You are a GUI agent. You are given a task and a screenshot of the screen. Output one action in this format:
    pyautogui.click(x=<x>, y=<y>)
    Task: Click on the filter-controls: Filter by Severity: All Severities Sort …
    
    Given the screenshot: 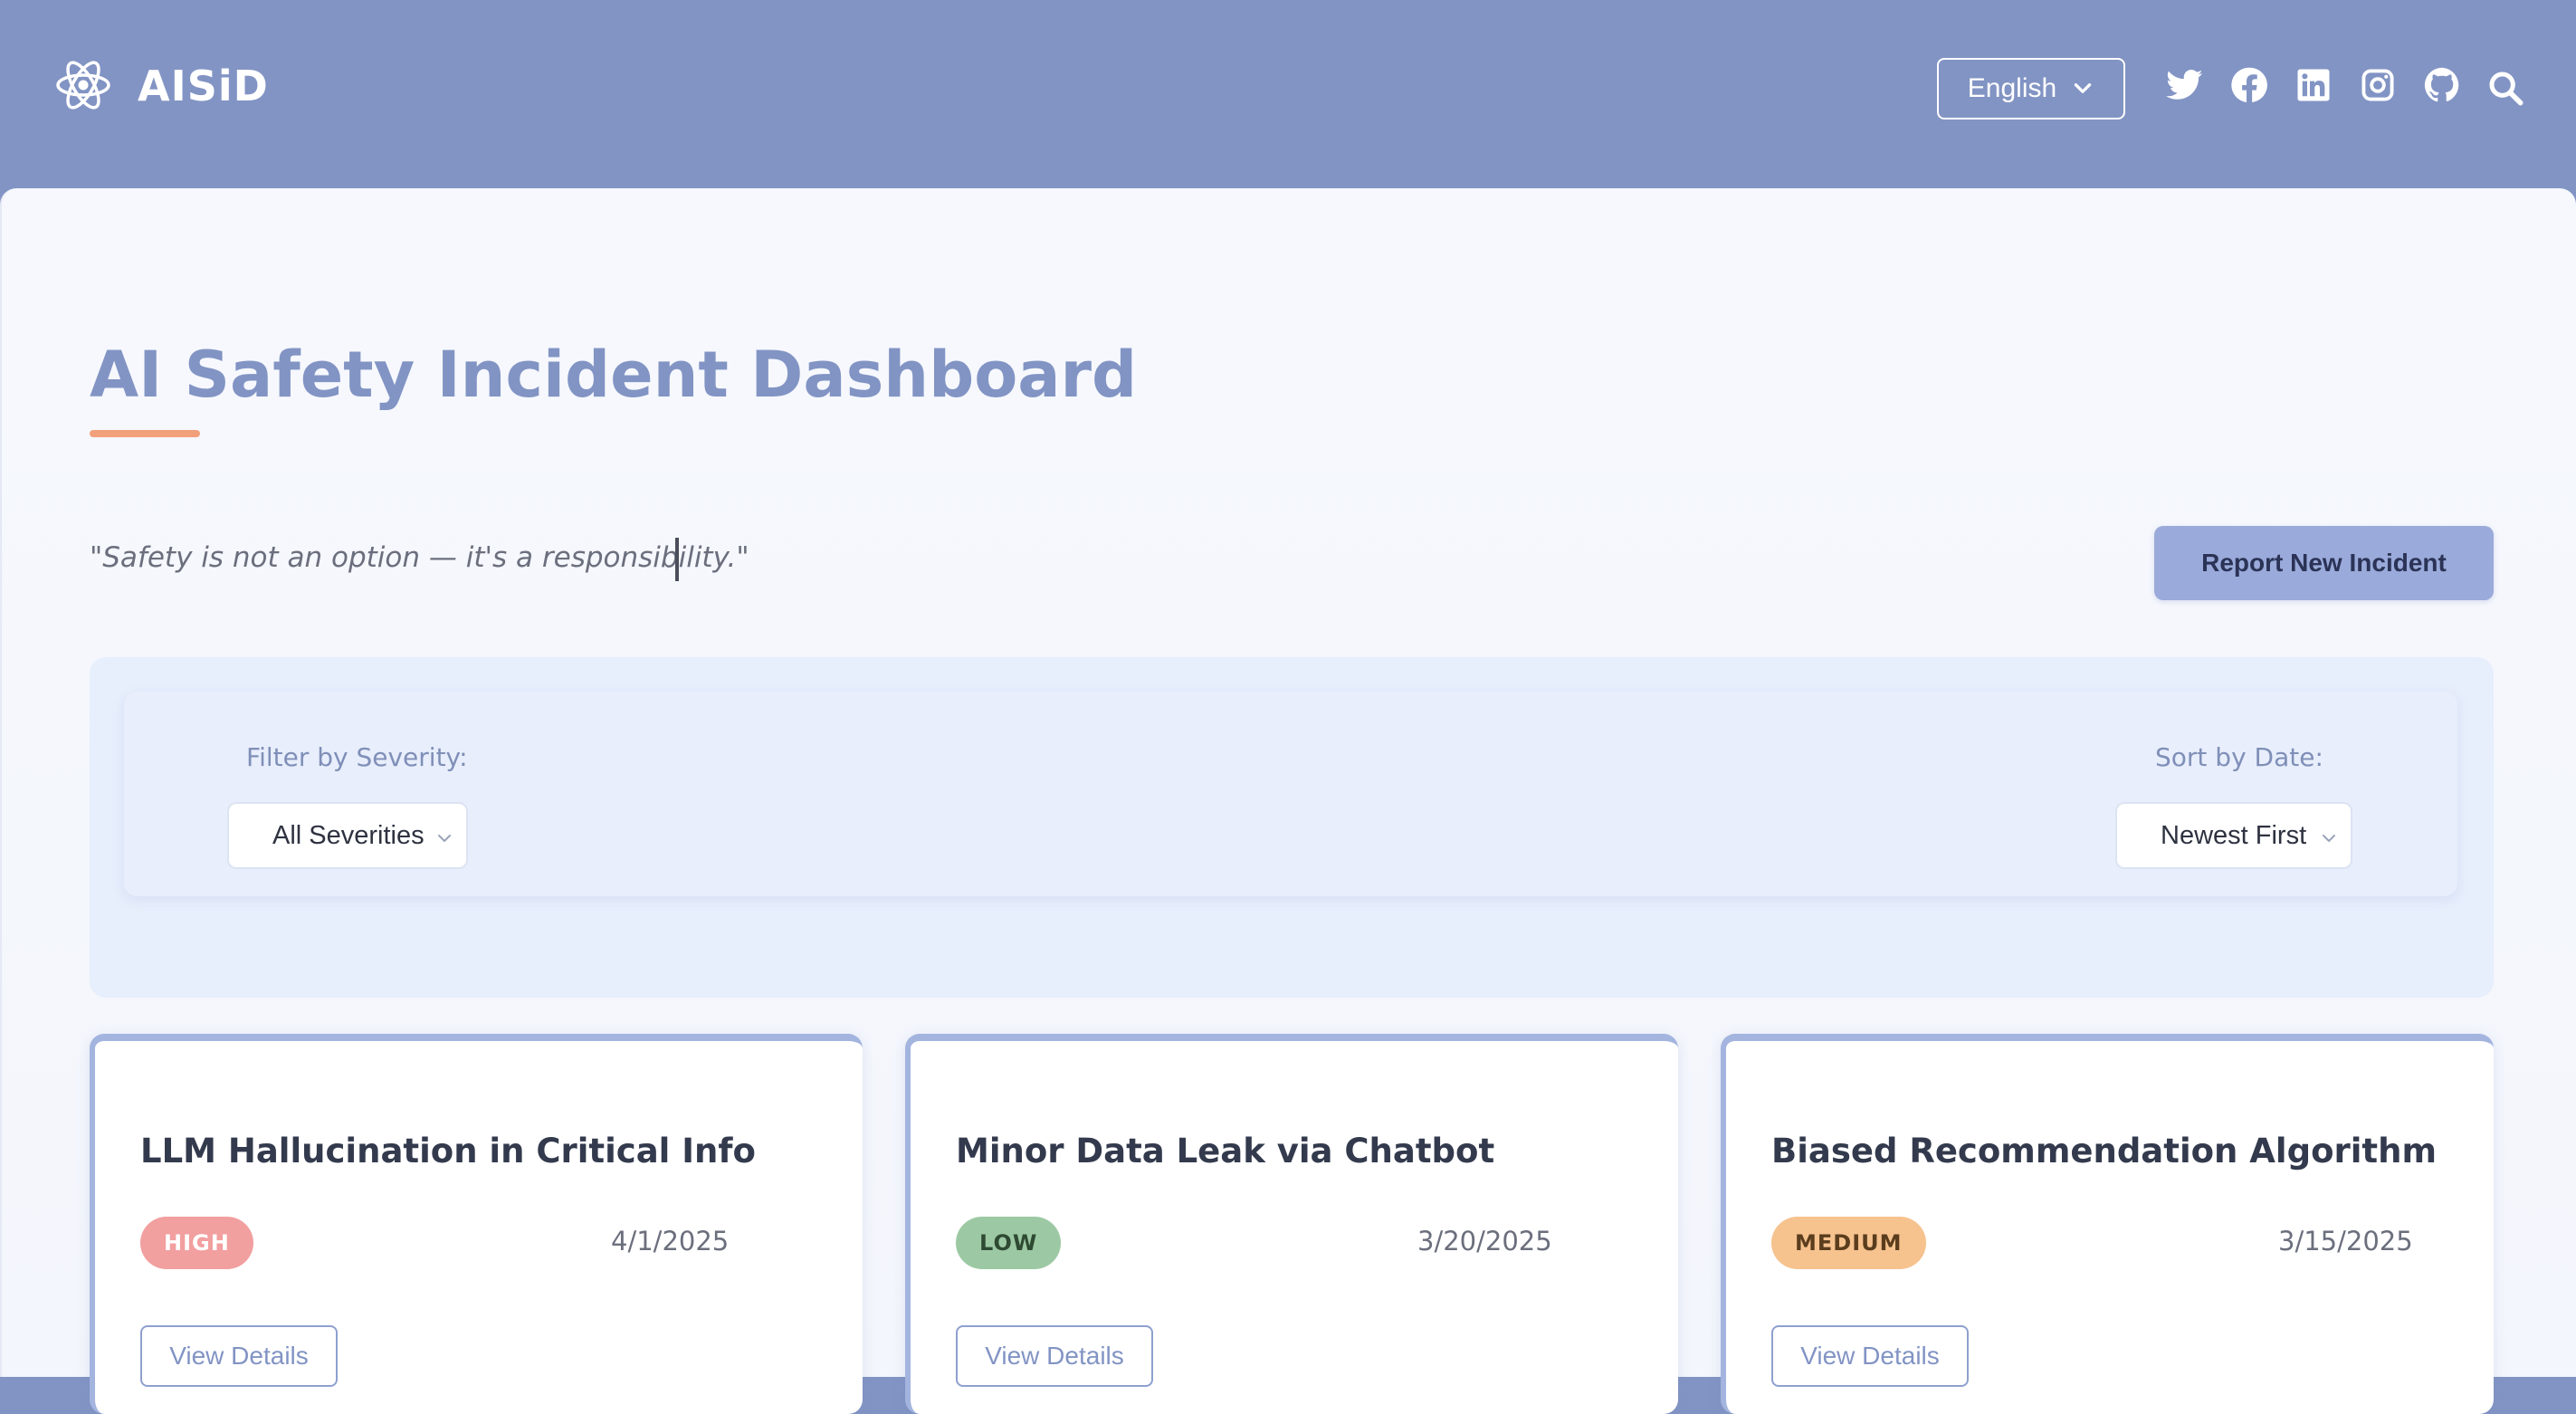 What is the action you would take?
    pyautogui.click(x=1291, y=794)
    